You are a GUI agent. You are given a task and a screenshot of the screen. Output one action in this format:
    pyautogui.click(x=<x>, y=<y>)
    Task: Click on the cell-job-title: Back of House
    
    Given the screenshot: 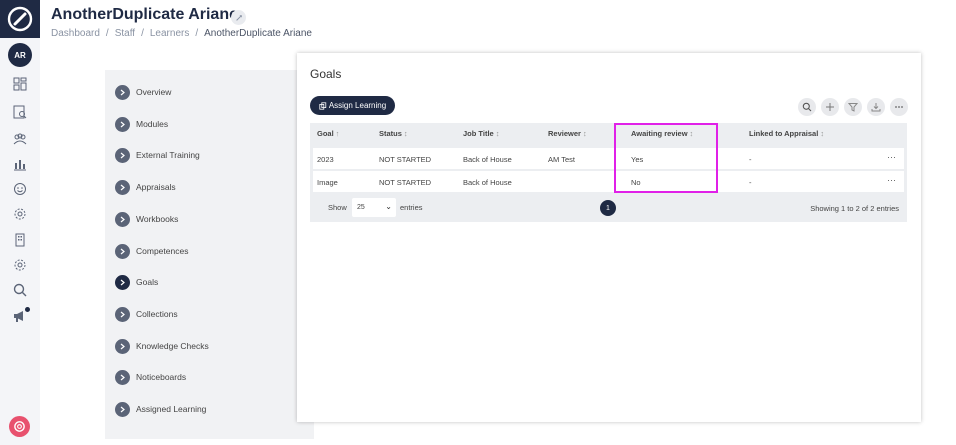 What is the action you would take?
    pyautogui.click(x=487, y=159)
    